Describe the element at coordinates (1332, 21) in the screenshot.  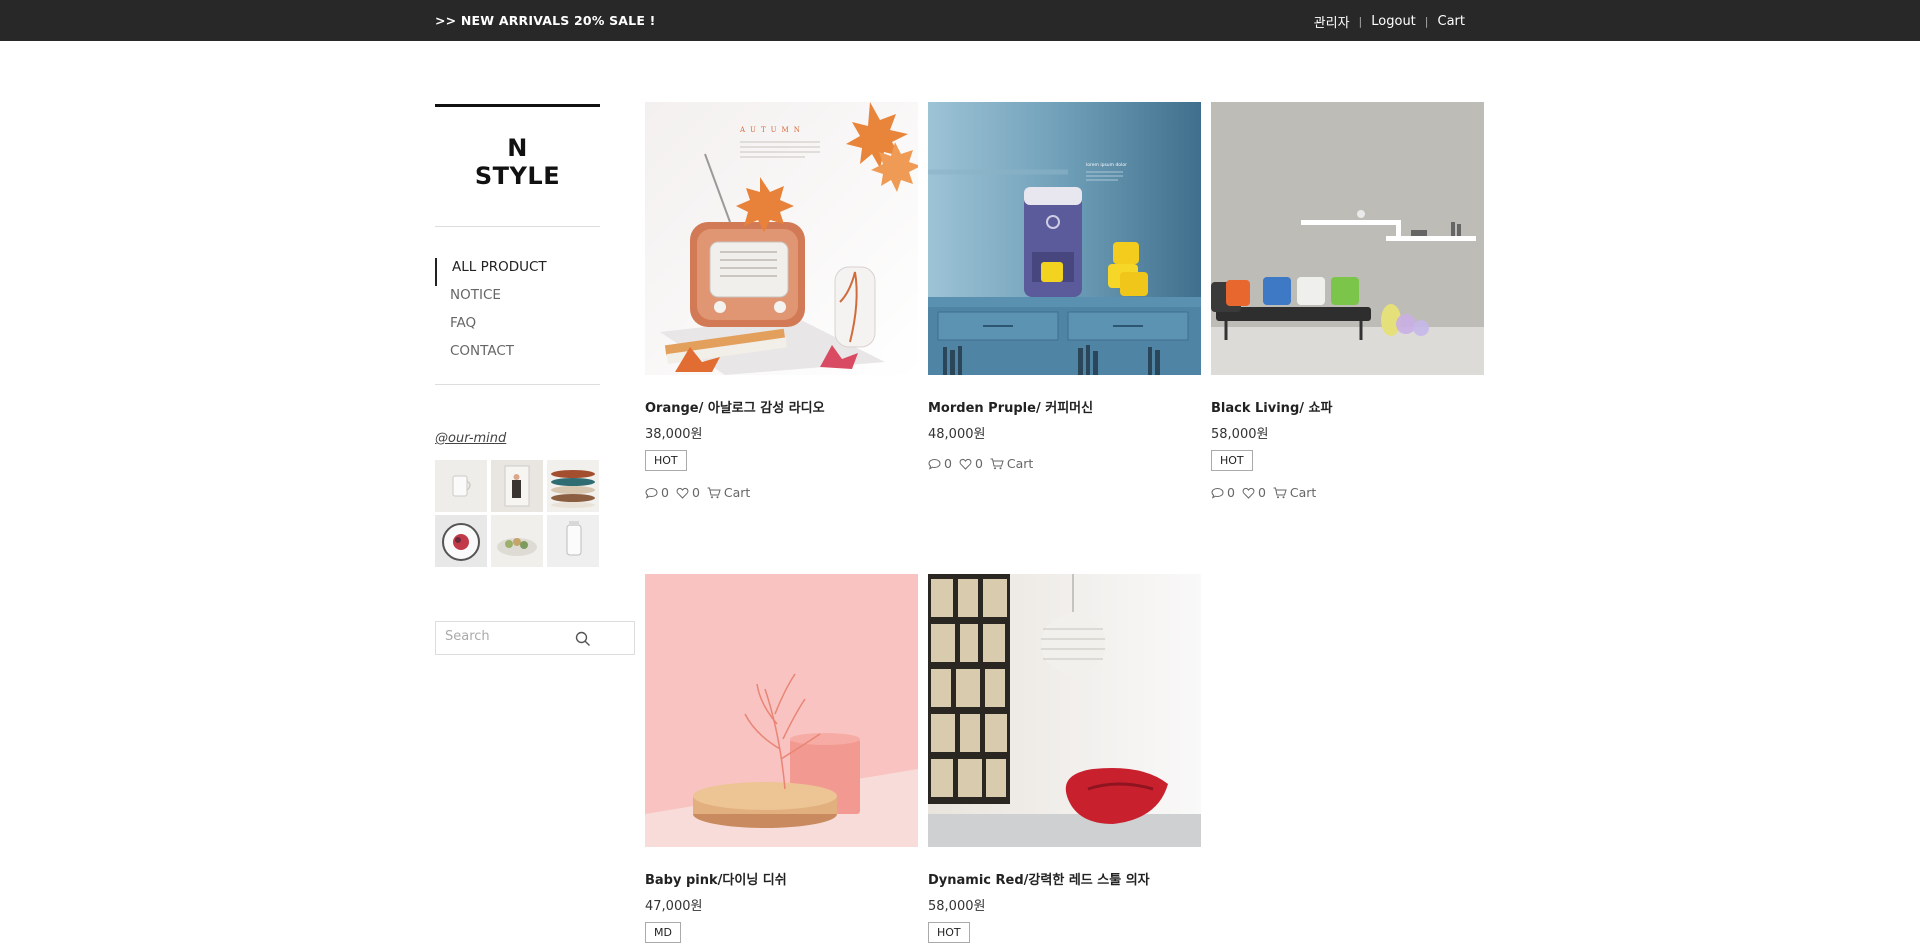
I see `admin-link: 관리자` at that location.